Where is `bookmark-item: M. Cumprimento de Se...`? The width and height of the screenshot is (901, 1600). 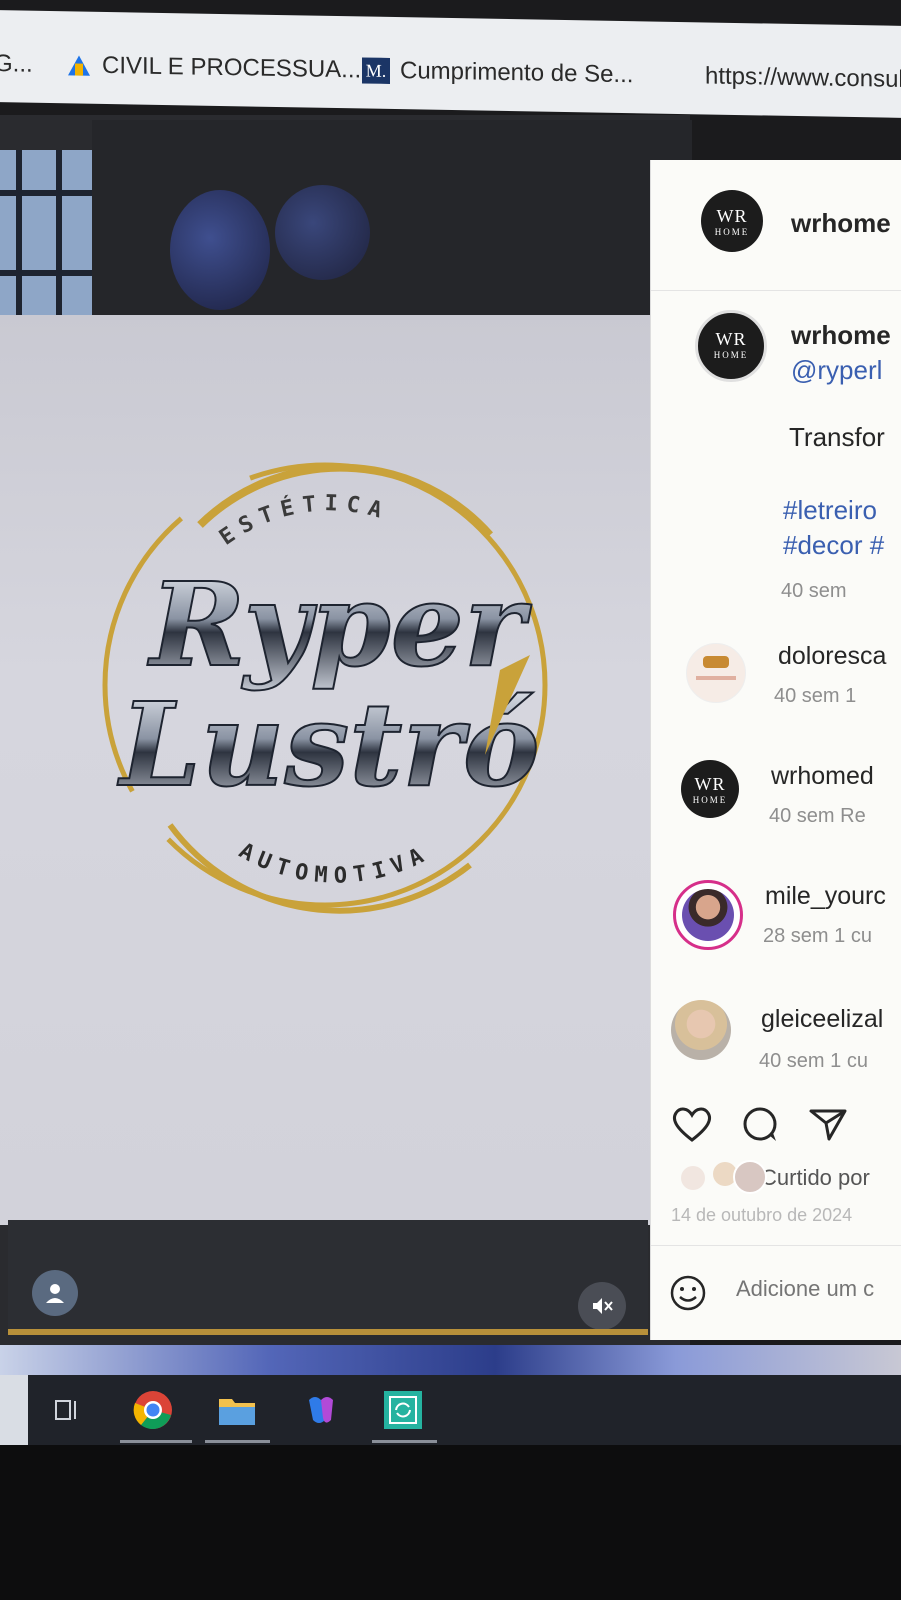
bookmark-item: M. Cumprimento de Se... is located at coordinates (497, 72).